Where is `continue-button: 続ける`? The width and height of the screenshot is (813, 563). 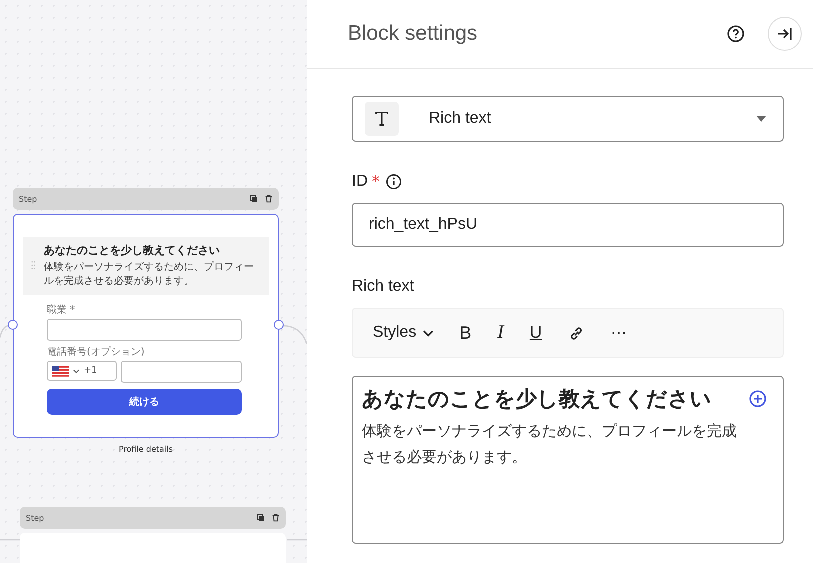
continue-button: 続ける is located at coordinates (144, 402).